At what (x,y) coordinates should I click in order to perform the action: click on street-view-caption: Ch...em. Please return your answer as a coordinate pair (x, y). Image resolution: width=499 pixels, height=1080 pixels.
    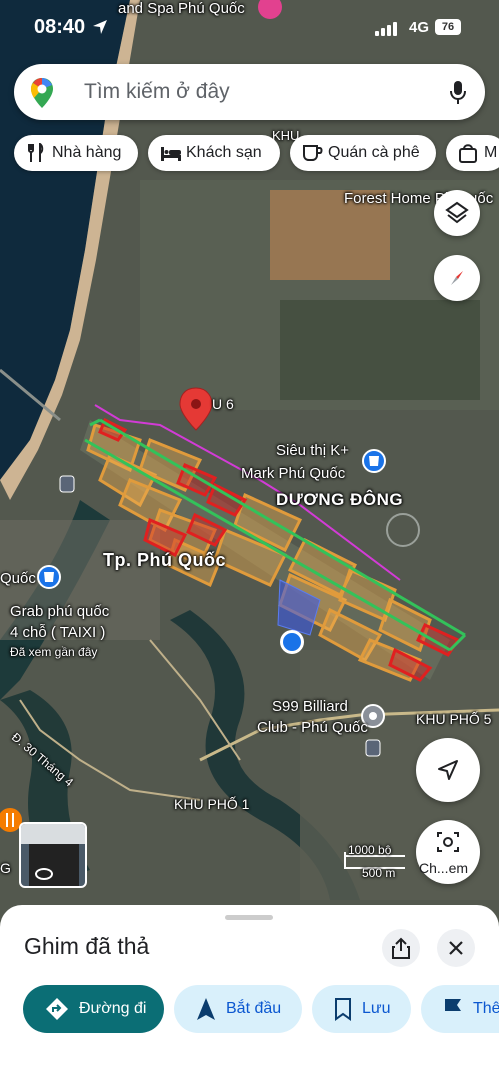
    Looking at the image, I should click on (444, 868).